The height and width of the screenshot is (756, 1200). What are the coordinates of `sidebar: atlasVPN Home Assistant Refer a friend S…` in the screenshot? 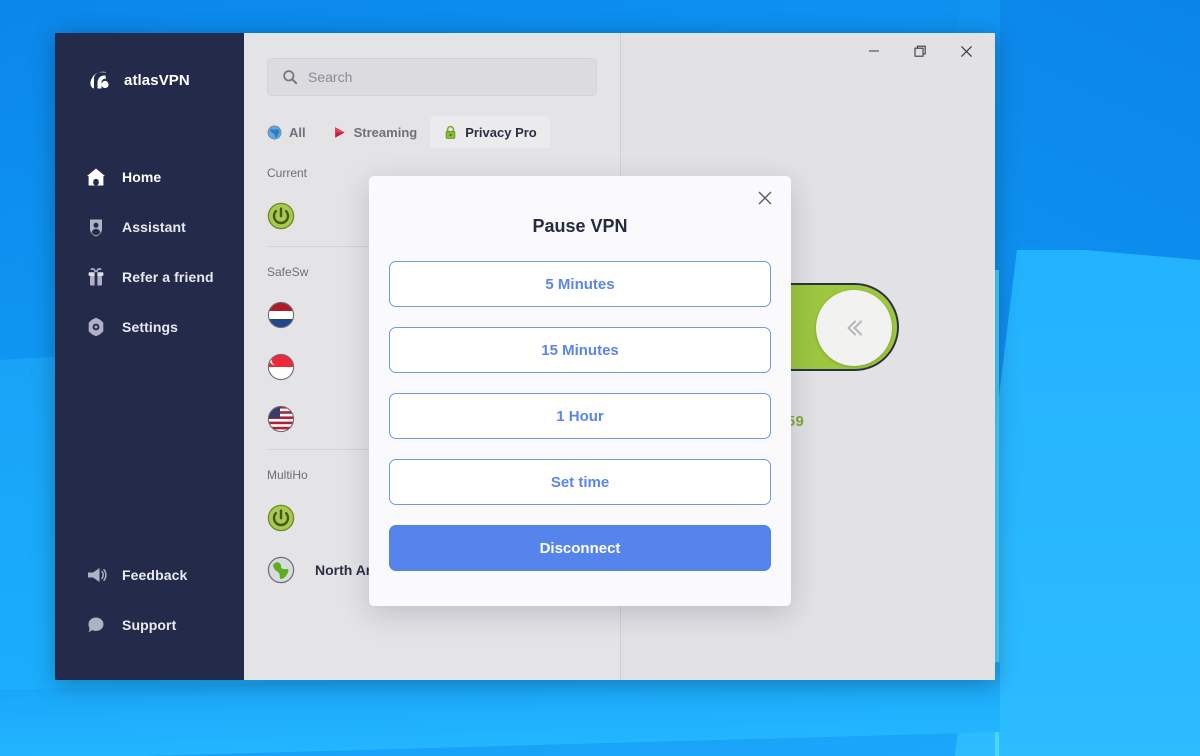 It's located at (149, 356).